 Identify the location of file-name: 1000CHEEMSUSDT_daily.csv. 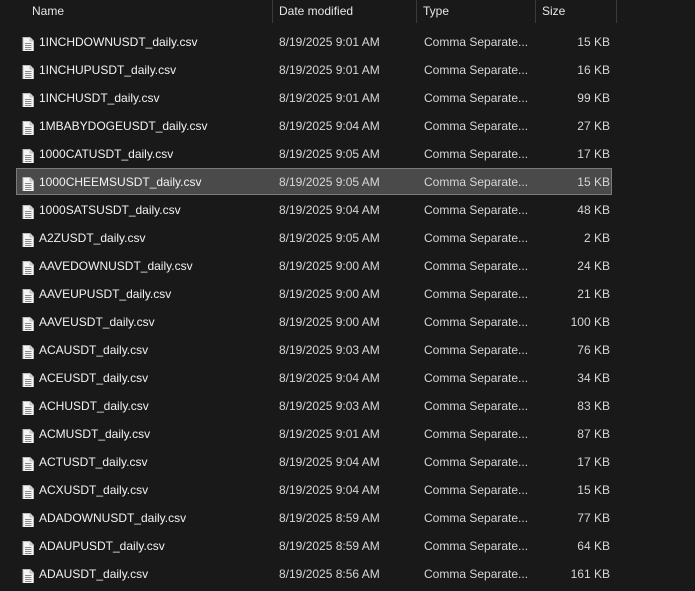
(120, 182).